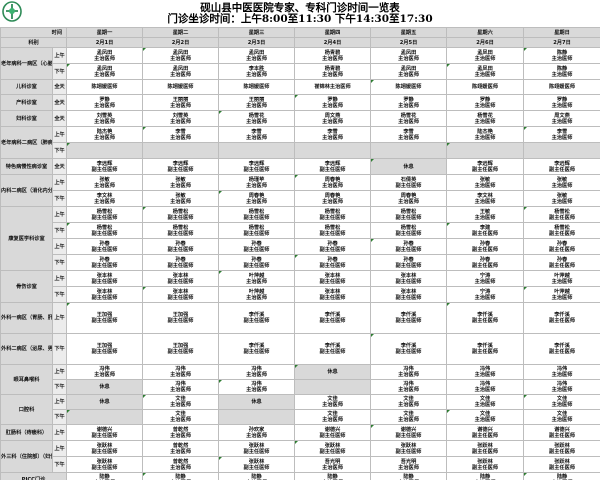 The width and height of the screenshot is (600, 480). I want to click on dept-header: 科别, so click(34, 42).